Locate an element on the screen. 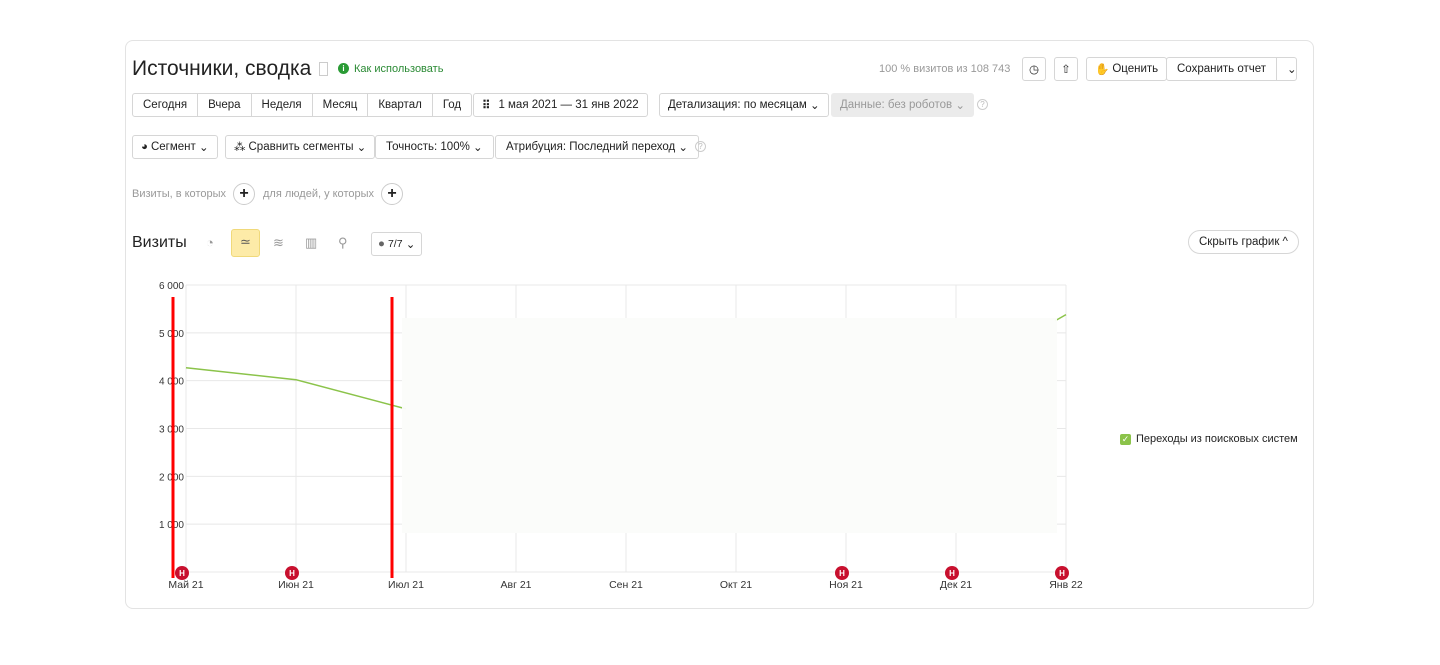  y-tick-label: 6 000 is located at coordinates (171, 286).